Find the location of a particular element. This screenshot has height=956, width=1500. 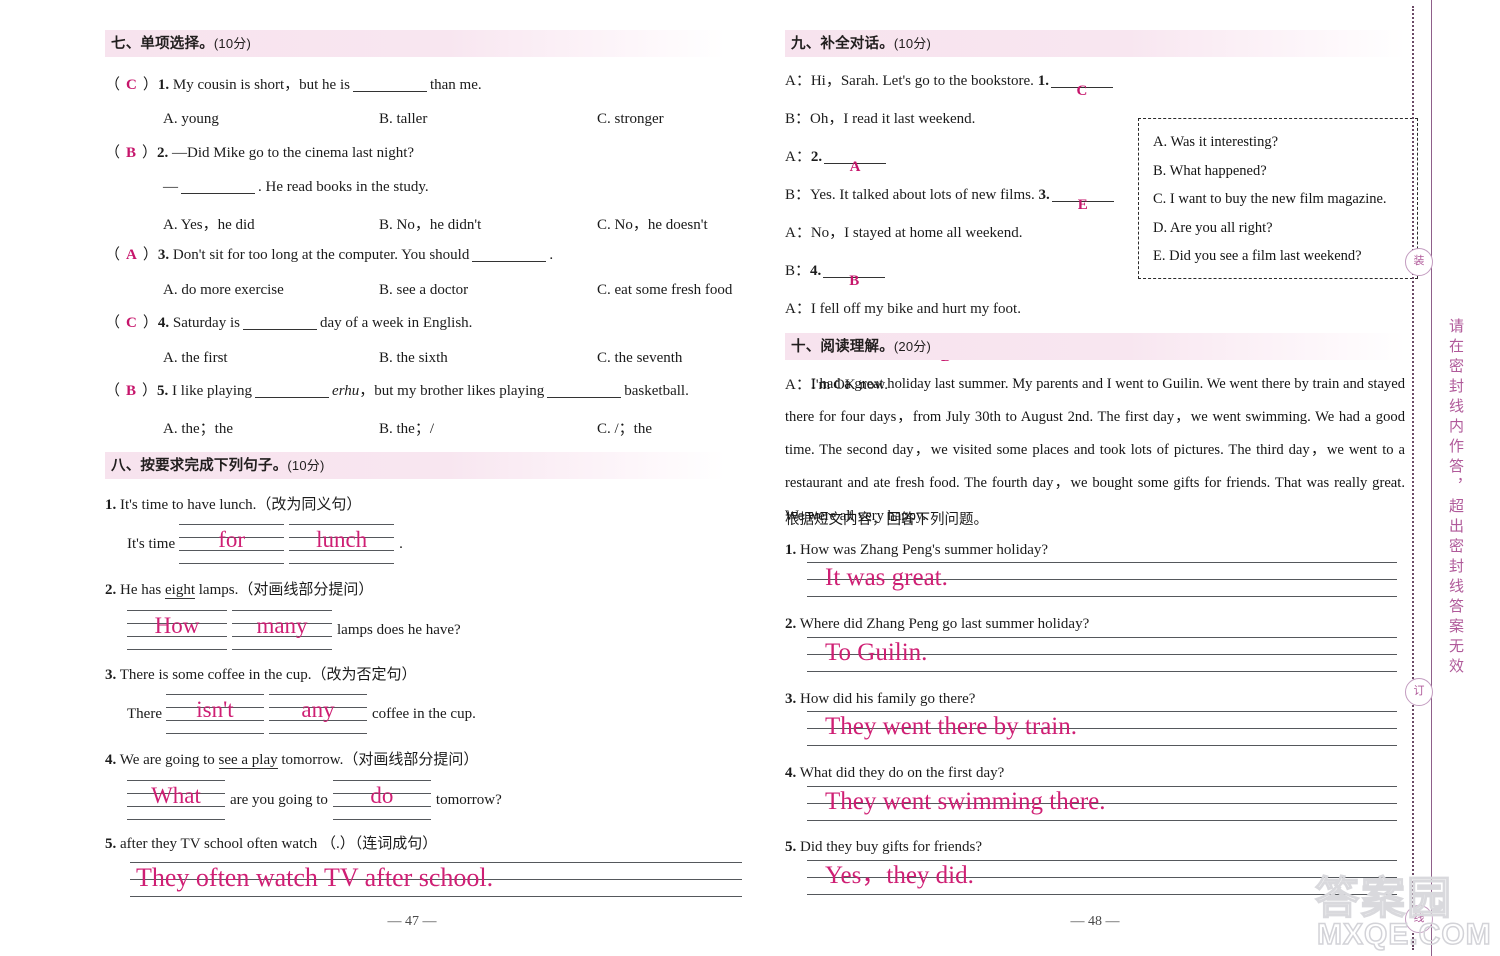

reading-q2-answer-lines: To Guilin. is located at coordinates (1102, 657).